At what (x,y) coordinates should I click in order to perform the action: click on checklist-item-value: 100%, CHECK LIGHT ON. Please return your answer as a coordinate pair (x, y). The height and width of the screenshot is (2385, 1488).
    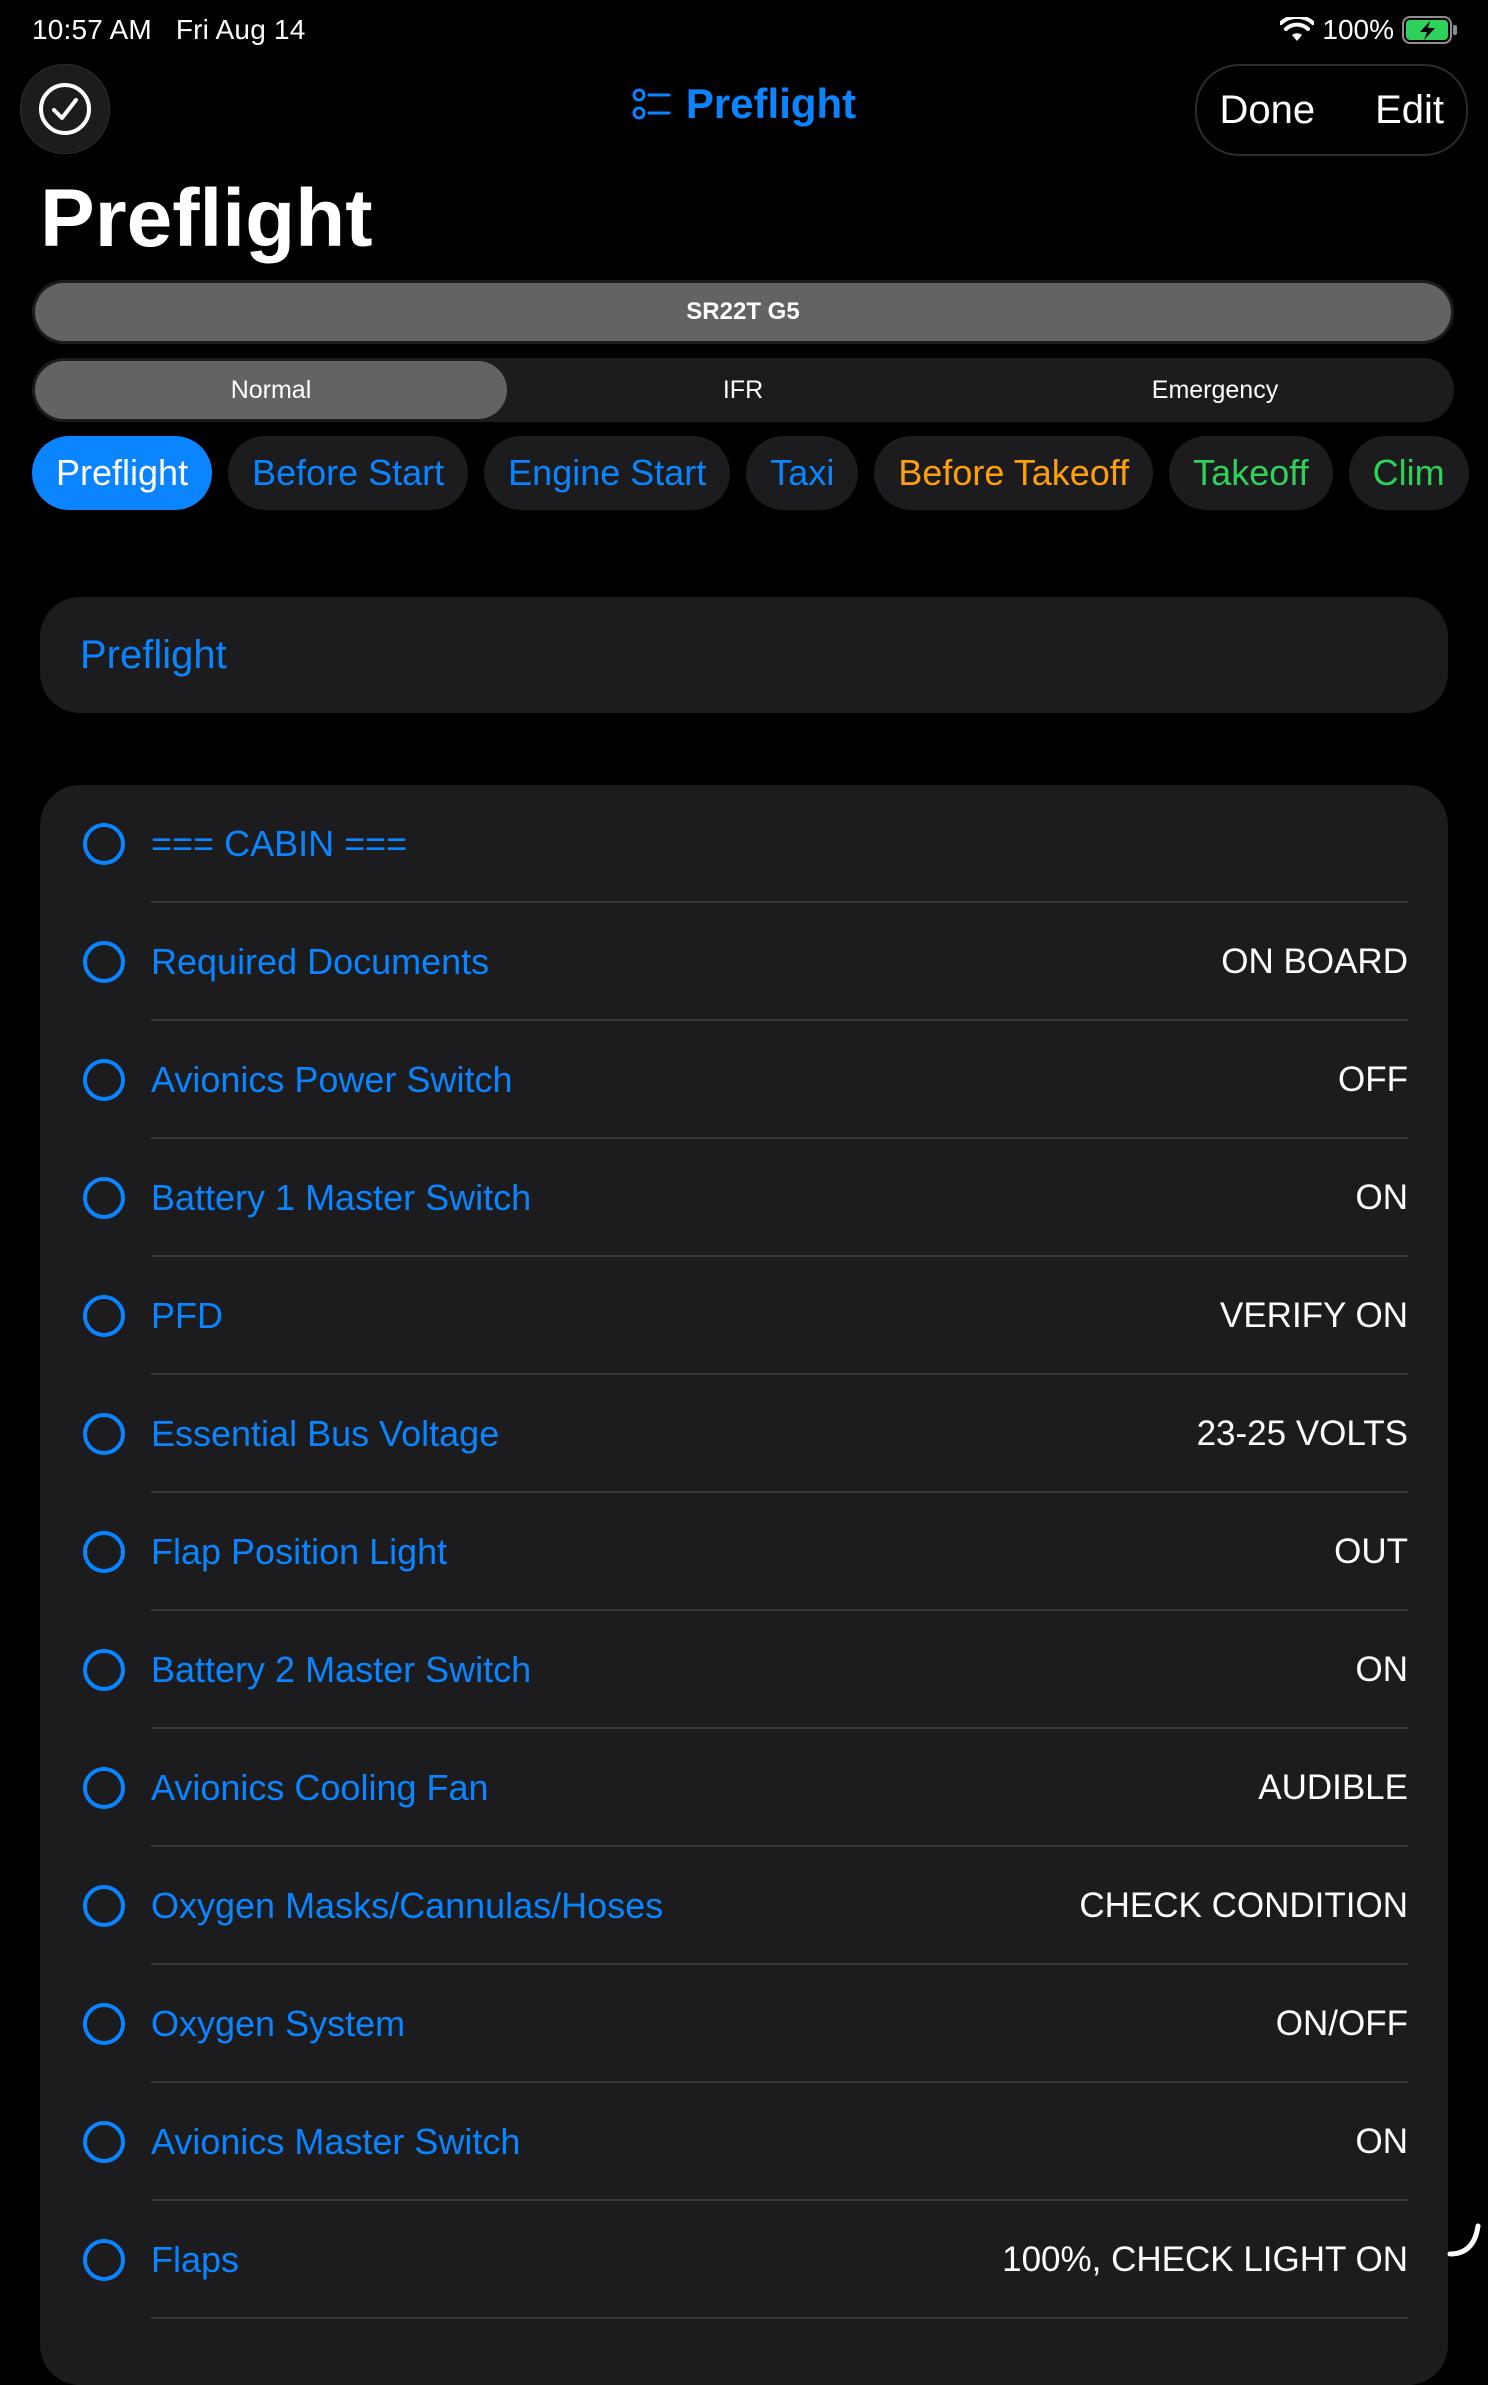
    Looking at the image, I should click on (1205, 2259).